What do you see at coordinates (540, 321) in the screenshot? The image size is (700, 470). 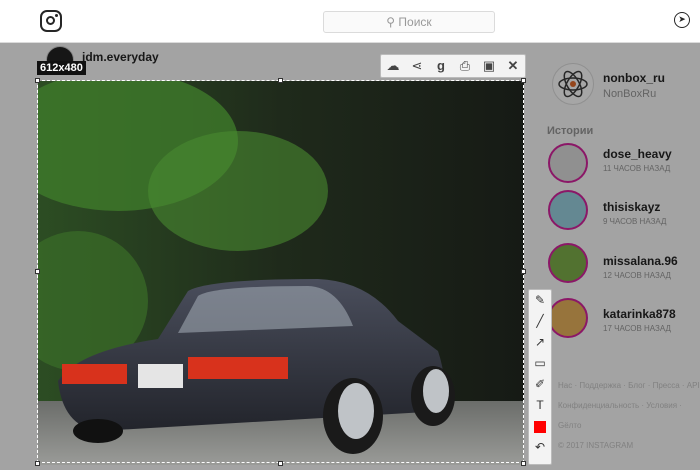 I see `line-icon: ╱` at bounding box center [540, 321].